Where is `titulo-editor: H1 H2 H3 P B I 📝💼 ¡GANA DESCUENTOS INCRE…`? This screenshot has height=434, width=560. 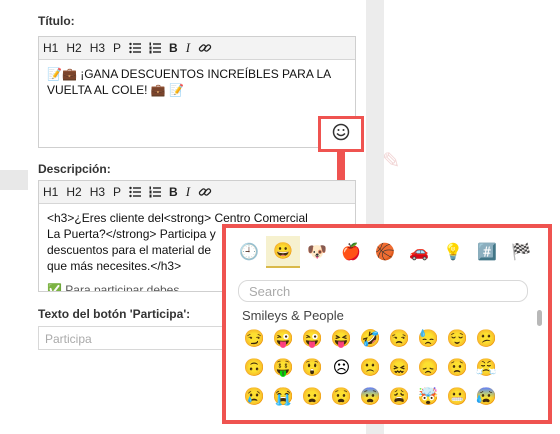
titulo-editor: H1 H2 H3 P B I 📝💼 ¡GANA DESCUENTOS INCRE… is located at coordinates (197, 92).